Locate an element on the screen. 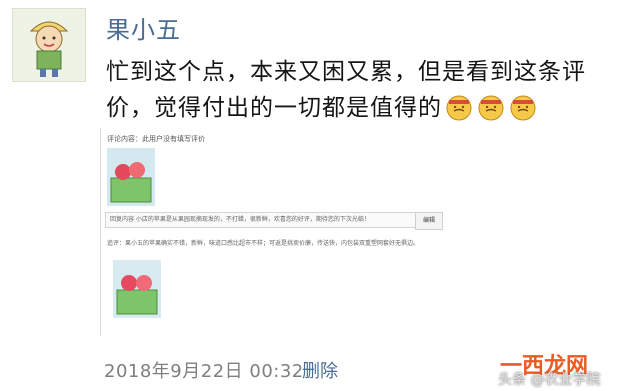 The width and height of the screenshot is (640, 391). followup-product-image is located at coordinates (137, 289).